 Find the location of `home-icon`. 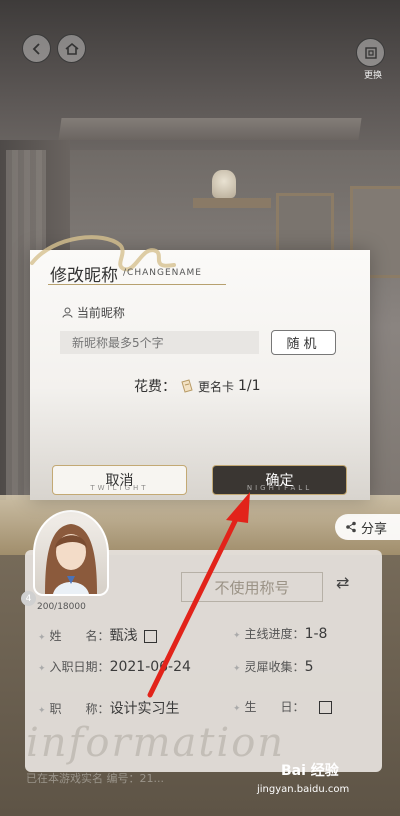

home-icon is located at coordinates (71, 48).